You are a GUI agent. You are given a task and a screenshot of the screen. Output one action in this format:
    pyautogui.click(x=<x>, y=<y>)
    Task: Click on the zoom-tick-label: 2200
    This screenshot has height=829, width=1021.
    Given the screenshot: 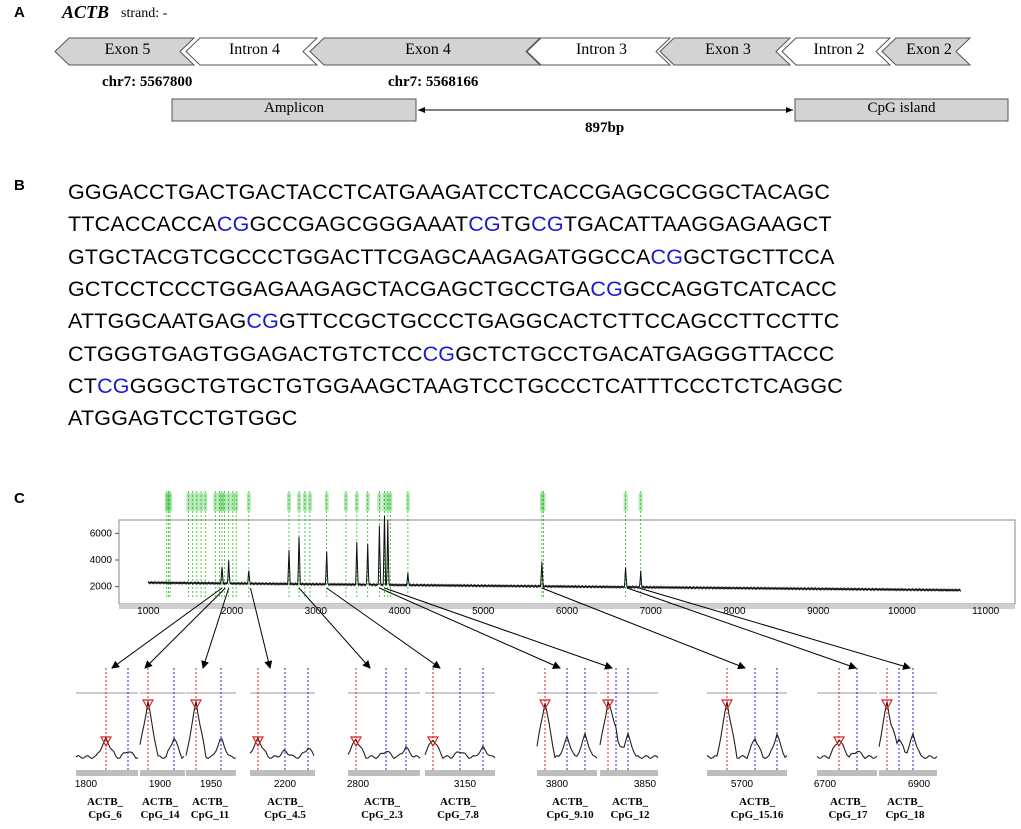 What is the action you would take?
    pyautogui.click(x=285, y=784)
    